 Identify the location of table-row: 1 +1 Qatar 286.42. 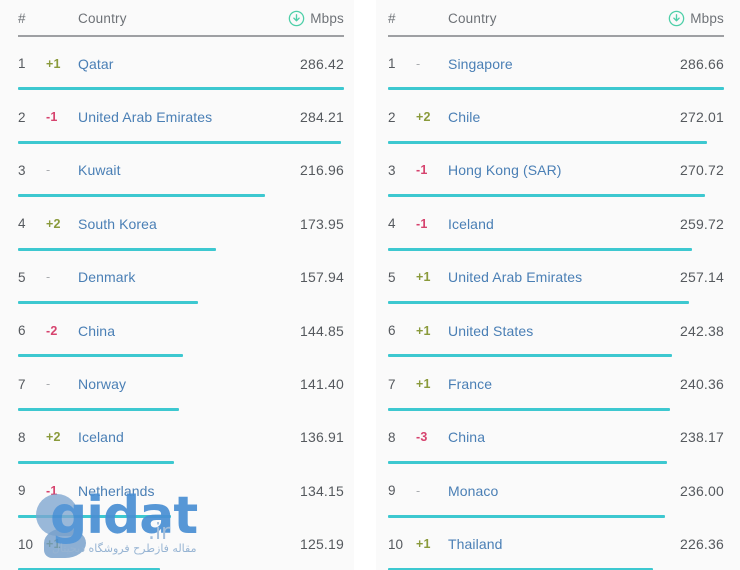
(181, 63).